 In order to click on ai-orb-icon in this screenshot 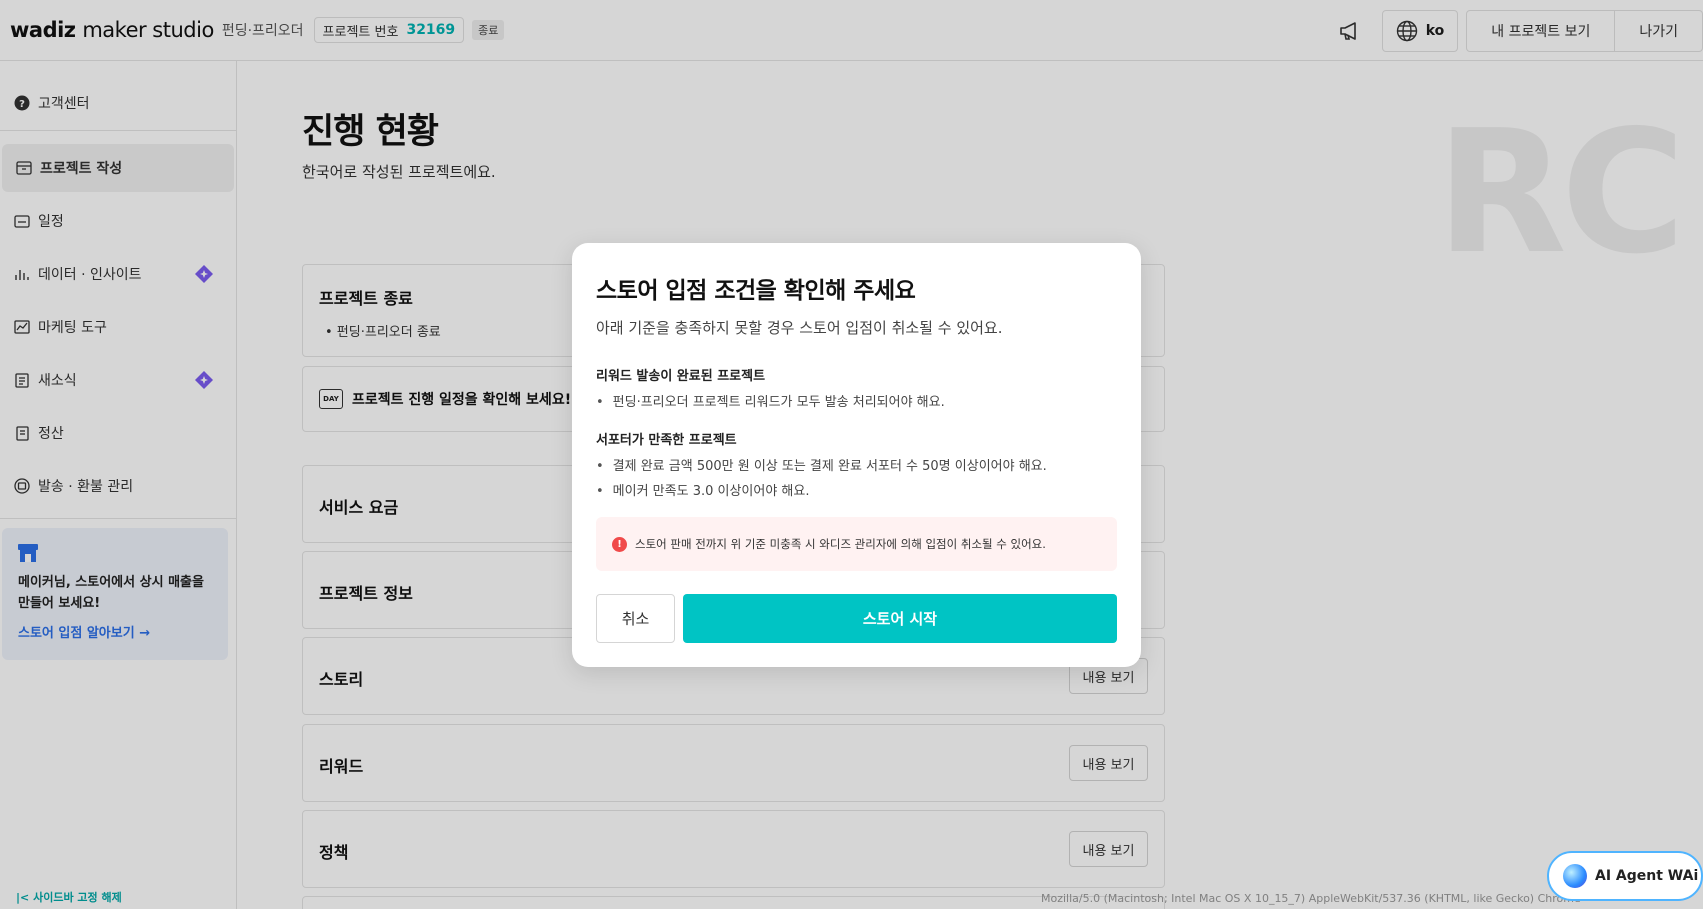, I will do `click(1575, 876)`.